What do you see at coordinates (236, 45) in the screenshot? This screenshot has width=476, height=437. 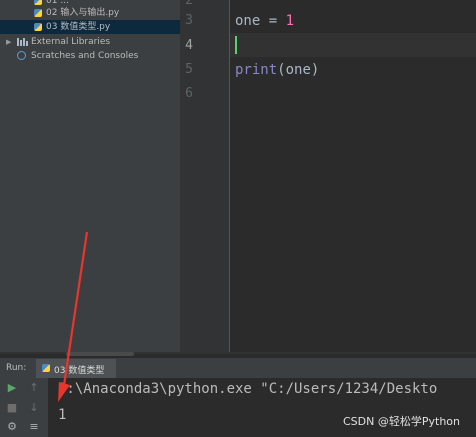 I see `text-caret` at bounding box center [236, 45].